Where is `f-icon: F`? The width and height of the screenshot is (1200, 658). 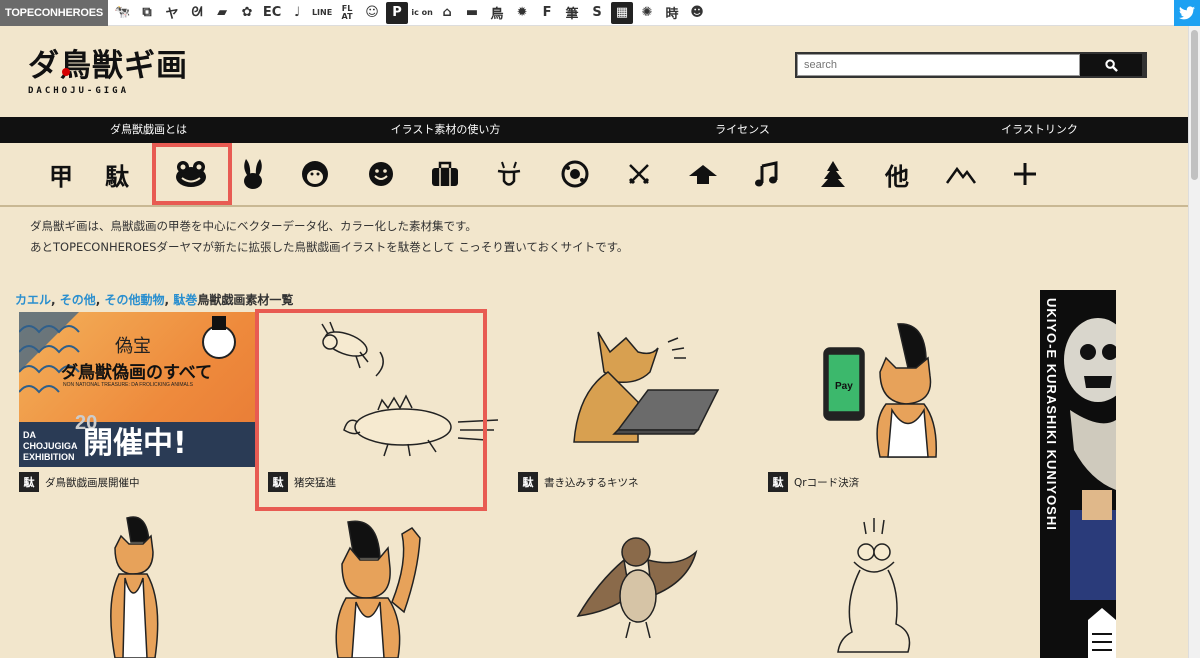
f-icon: F is located at coordinates (547, 13).